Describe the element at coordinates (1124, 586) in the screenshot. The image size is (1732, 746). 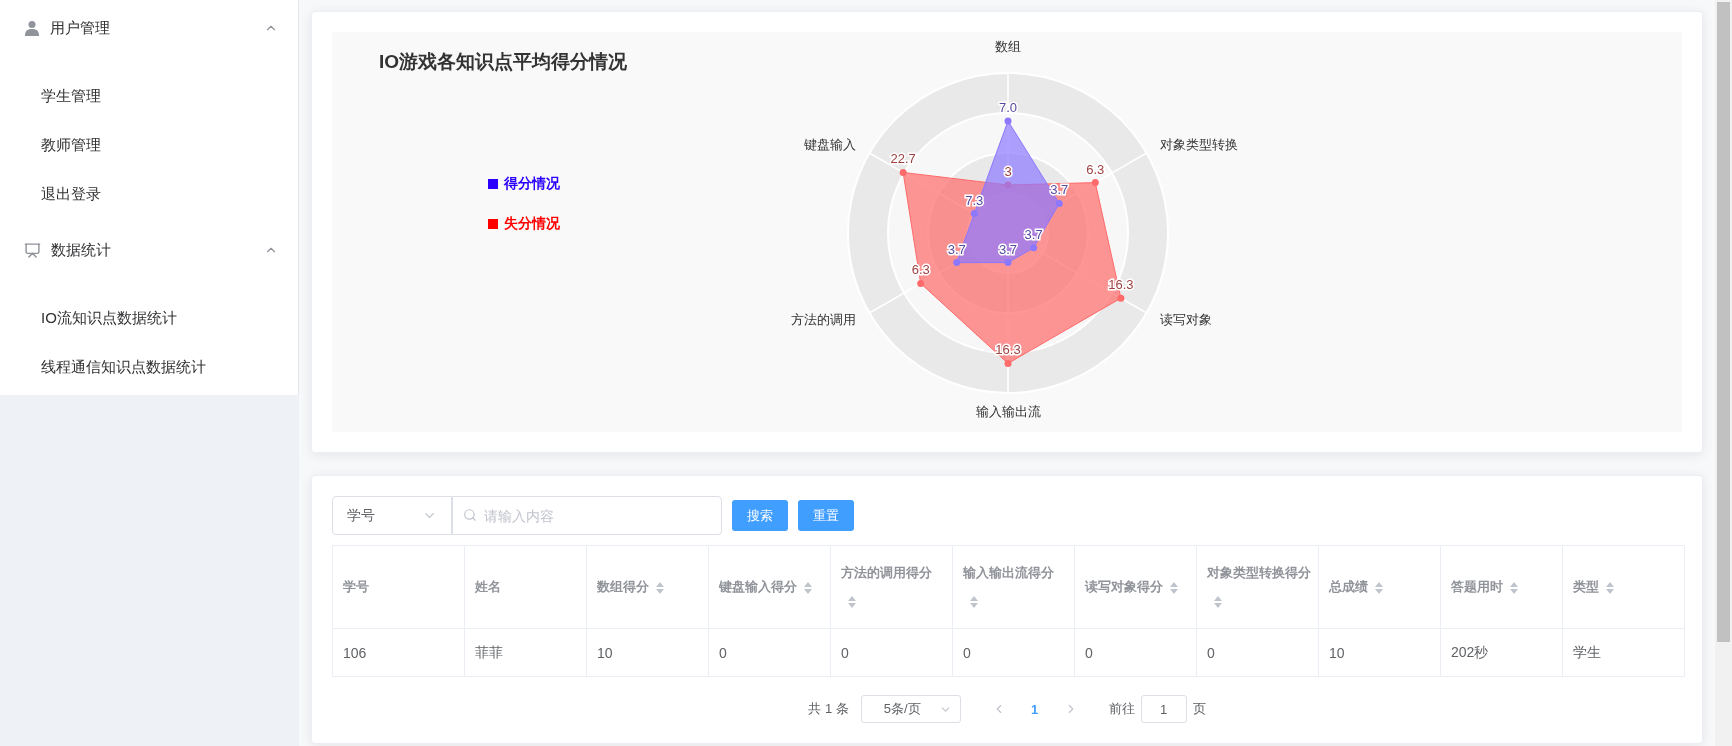
I see `column-header: 读写对象得分` at that location.